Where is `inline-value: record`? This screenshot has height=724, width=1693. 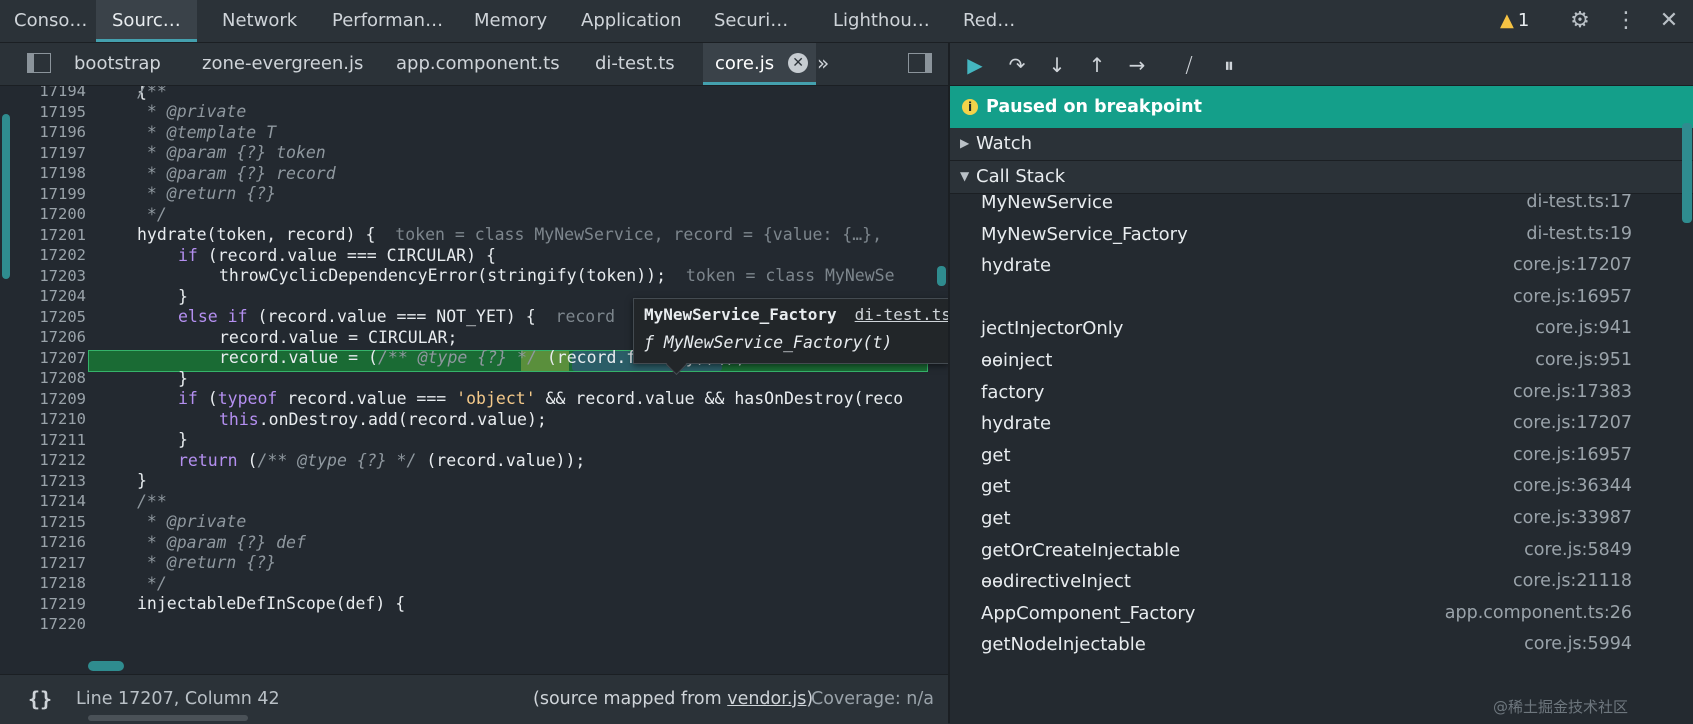
inline-value: record is located at coordinates (575, 316).